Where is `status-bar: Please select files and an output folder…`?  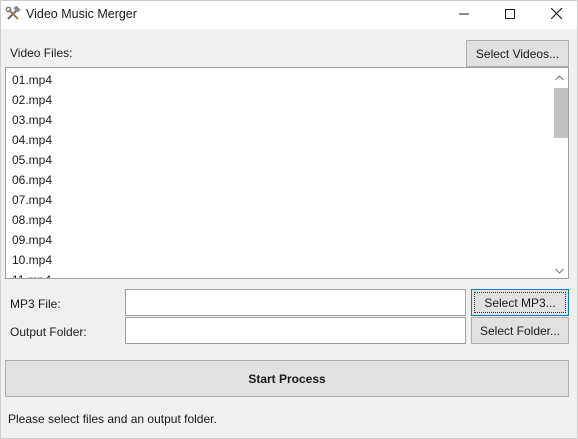 status-bar: Please select files and an output folder… is located at coordinates (289, 418).